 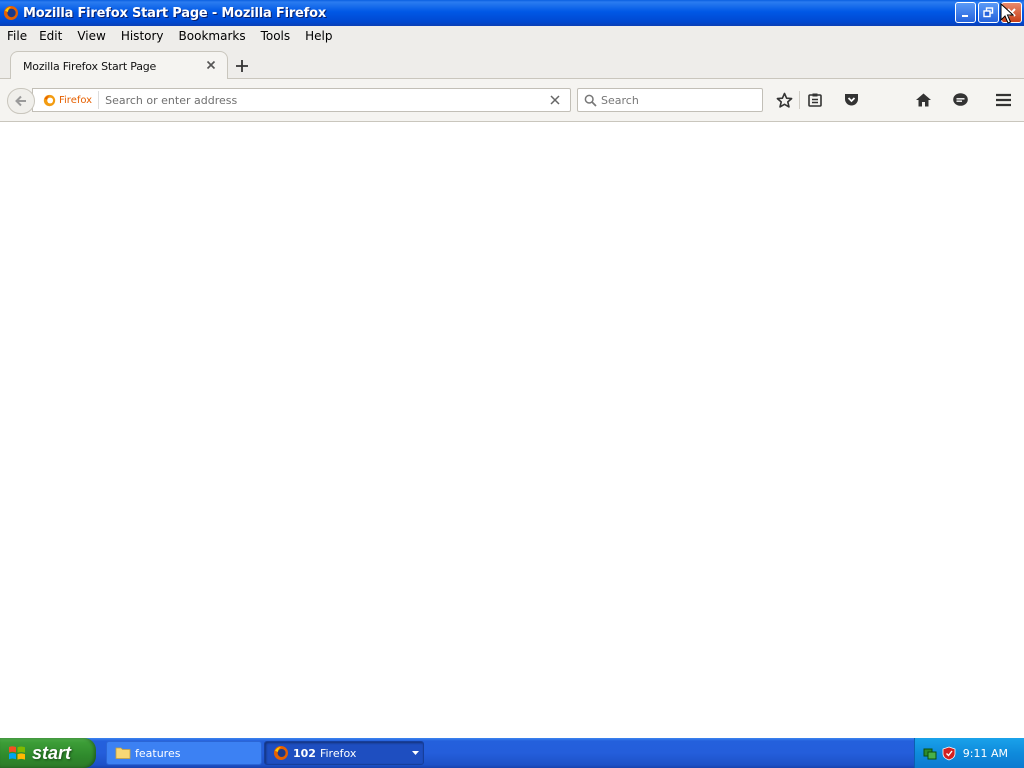 What do you see at coordinates (50, 36) in the screenshot?
I see `menu-edit: Edit` at bounding box center [50, 36].